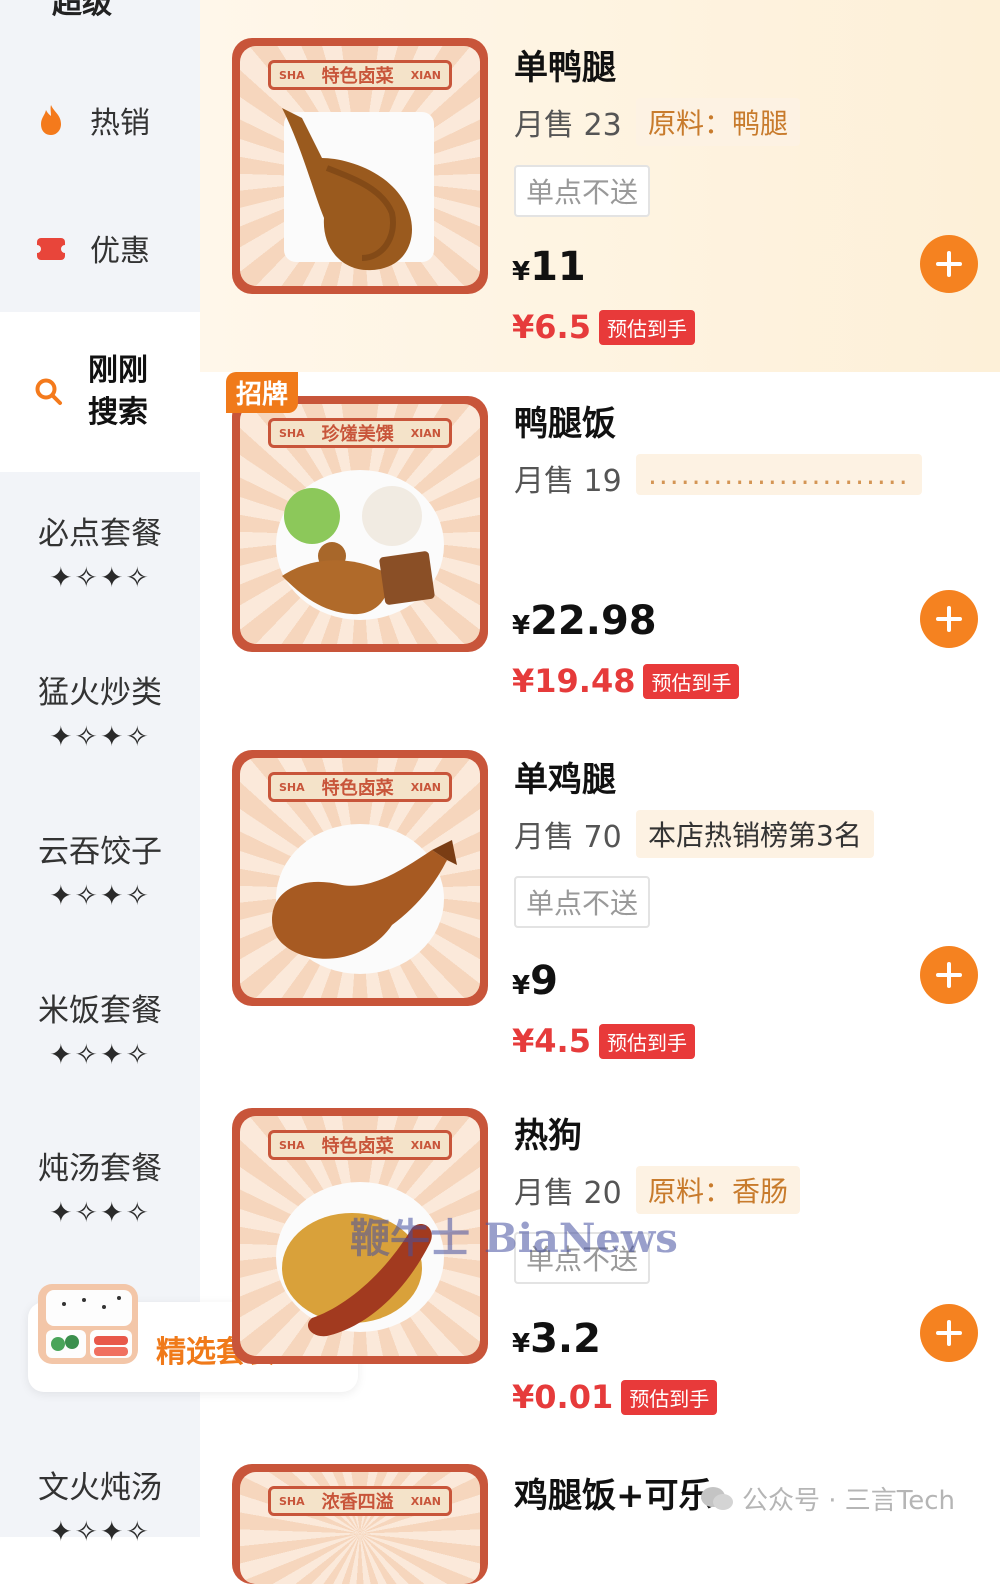  What do you see at coordinates (100, 1488) in the screenshot?
I see `category-name: 文火炖汤` at bounding box center [100, 1488].